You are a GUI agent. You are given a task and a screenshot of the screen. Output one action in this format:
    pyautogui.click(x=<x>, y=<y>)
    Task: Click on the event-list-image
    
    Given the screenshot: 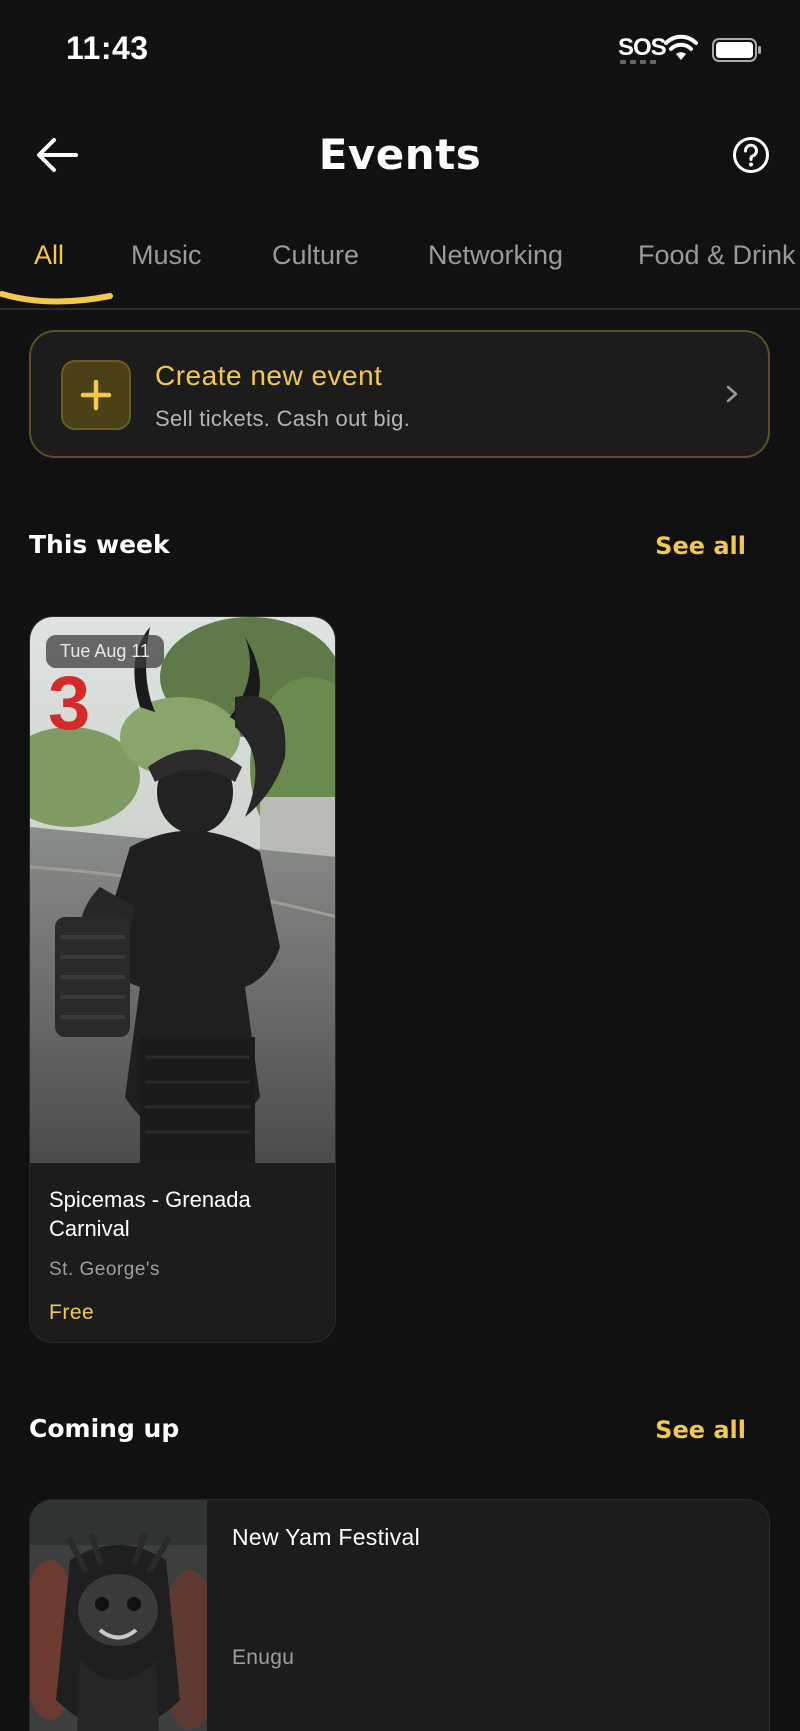 What is the action you would take?
    pyautogui.click(x=118, y=1615)
    